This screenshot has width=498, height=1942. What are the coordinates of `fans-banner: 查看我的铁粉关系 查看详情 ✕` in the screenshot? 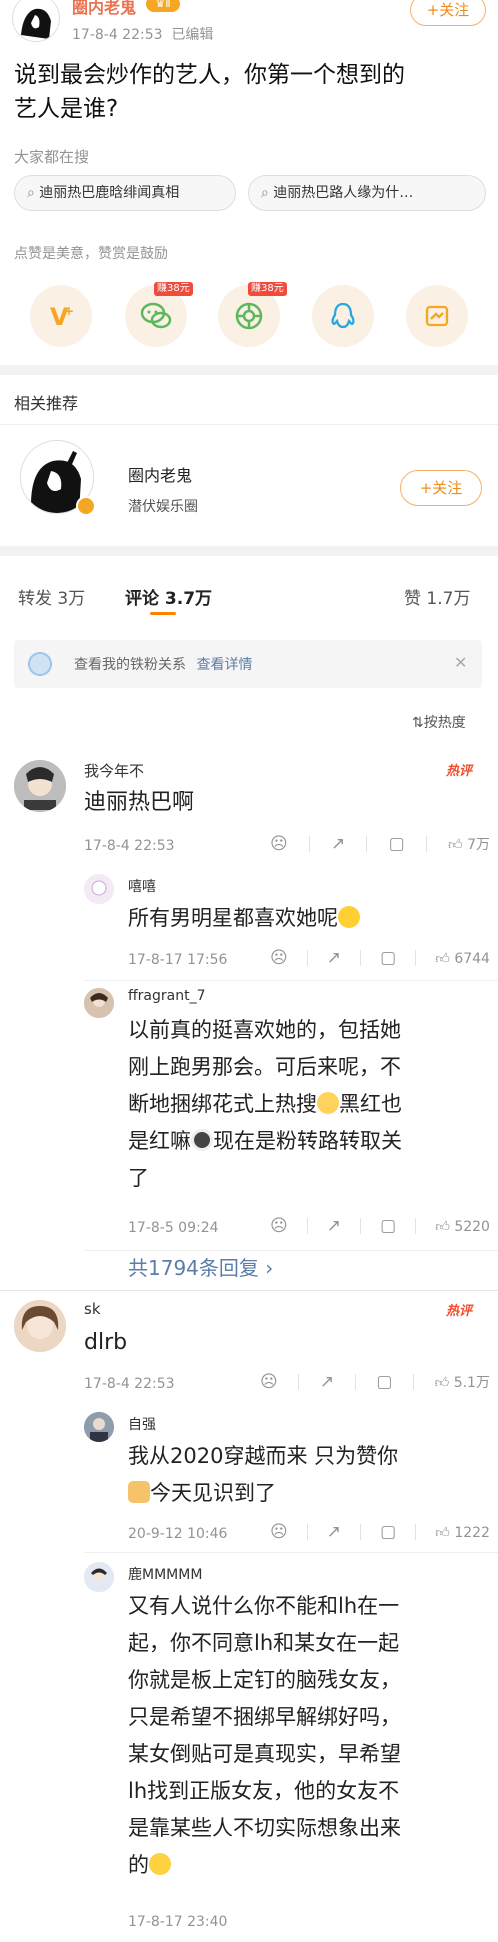 It's located at (248, 664).